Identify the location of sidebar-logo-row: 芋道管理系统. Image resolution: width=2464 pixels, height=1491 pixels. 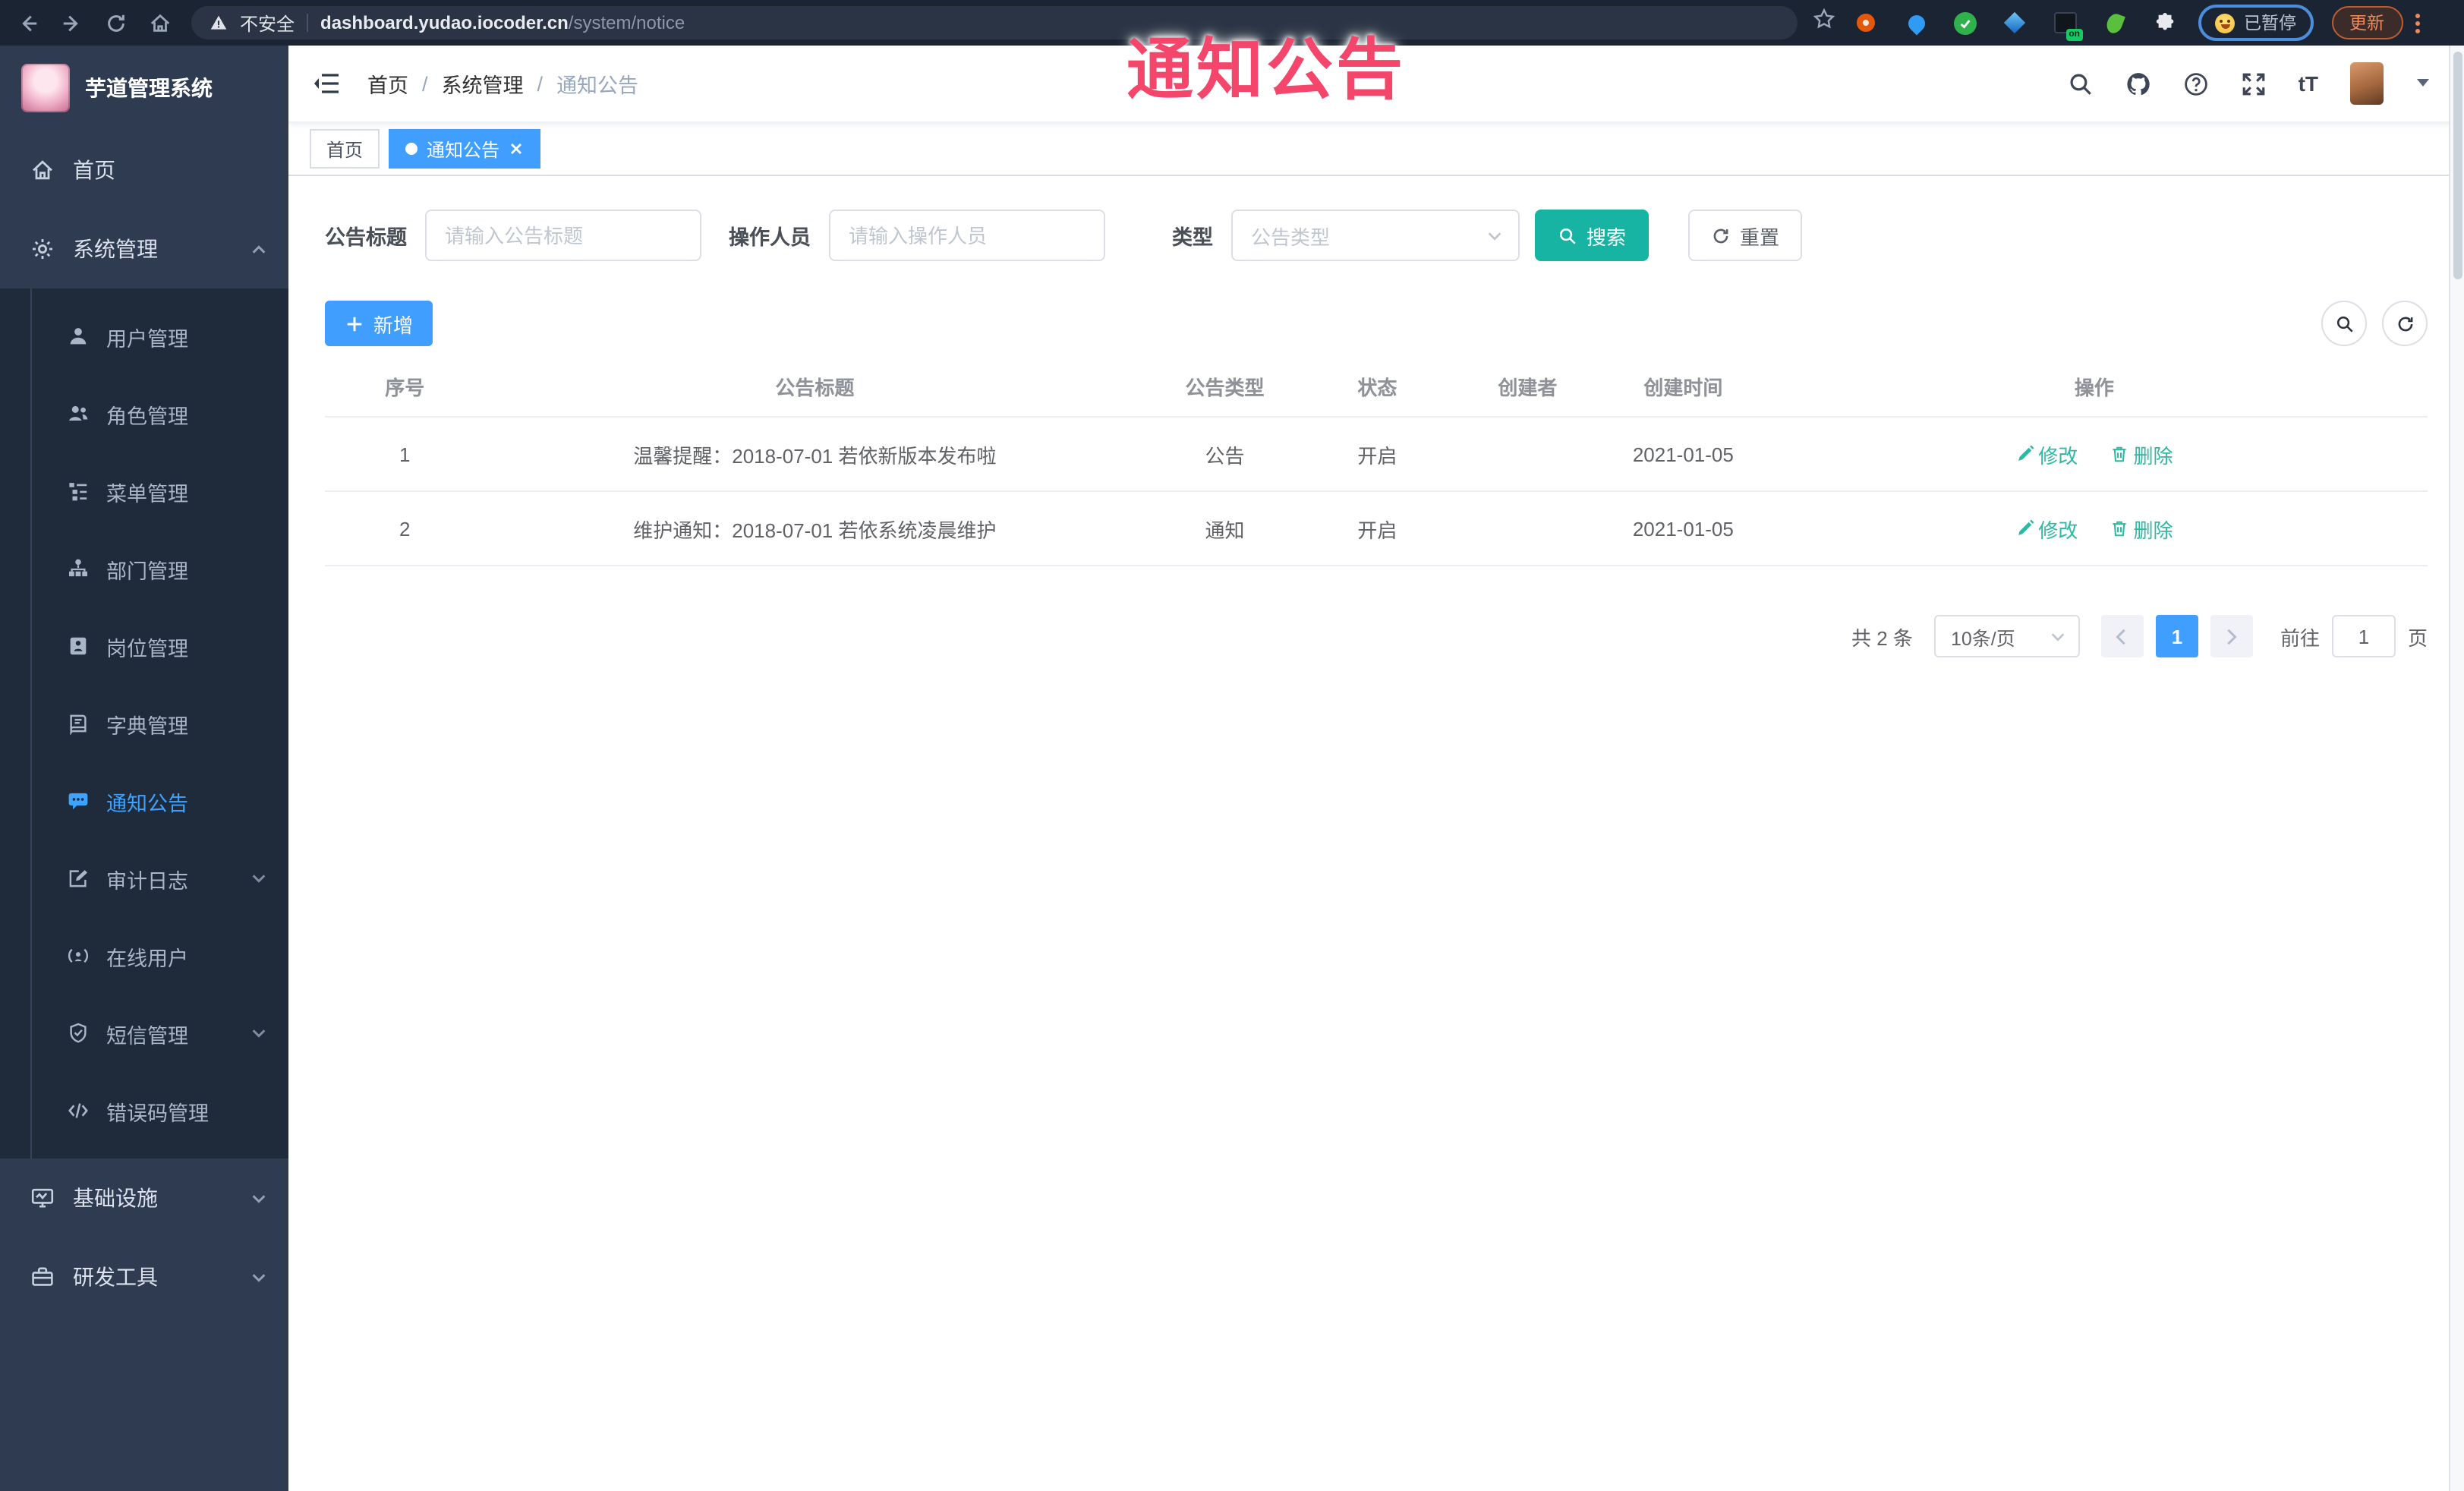
(144, 88).